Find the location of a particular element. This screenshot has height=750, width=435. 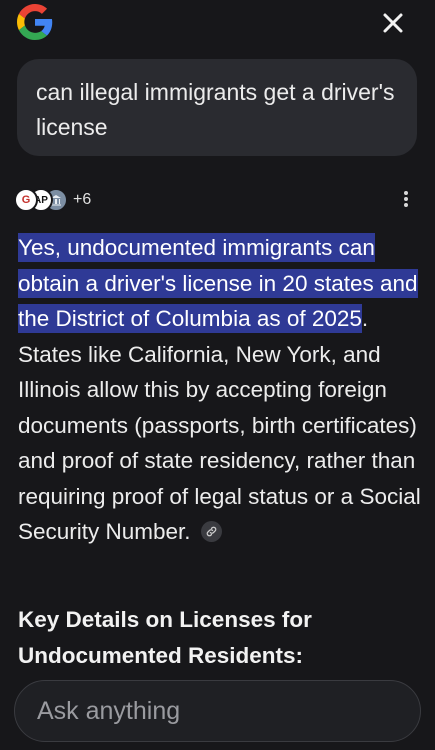

google-news-icon: G is located at coordinates (26, 200).